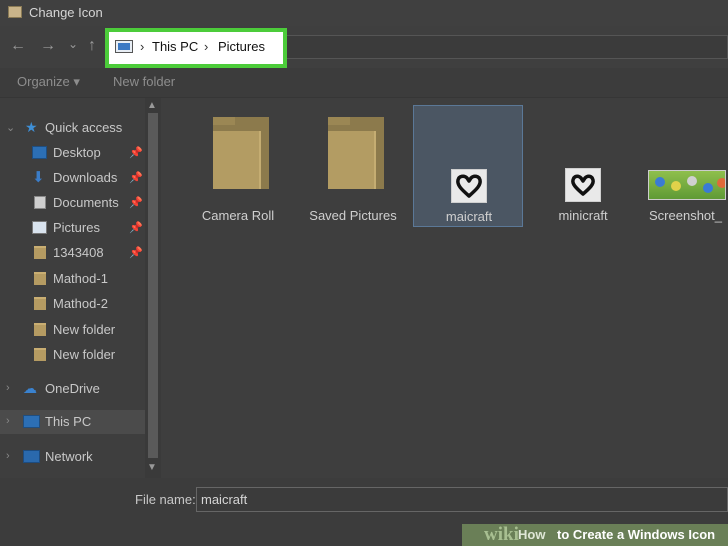  What do you see at coordinates (48, 46) in the screenshot?
I see `forward-arrow-icon: →` at bounding box center [48, 46].